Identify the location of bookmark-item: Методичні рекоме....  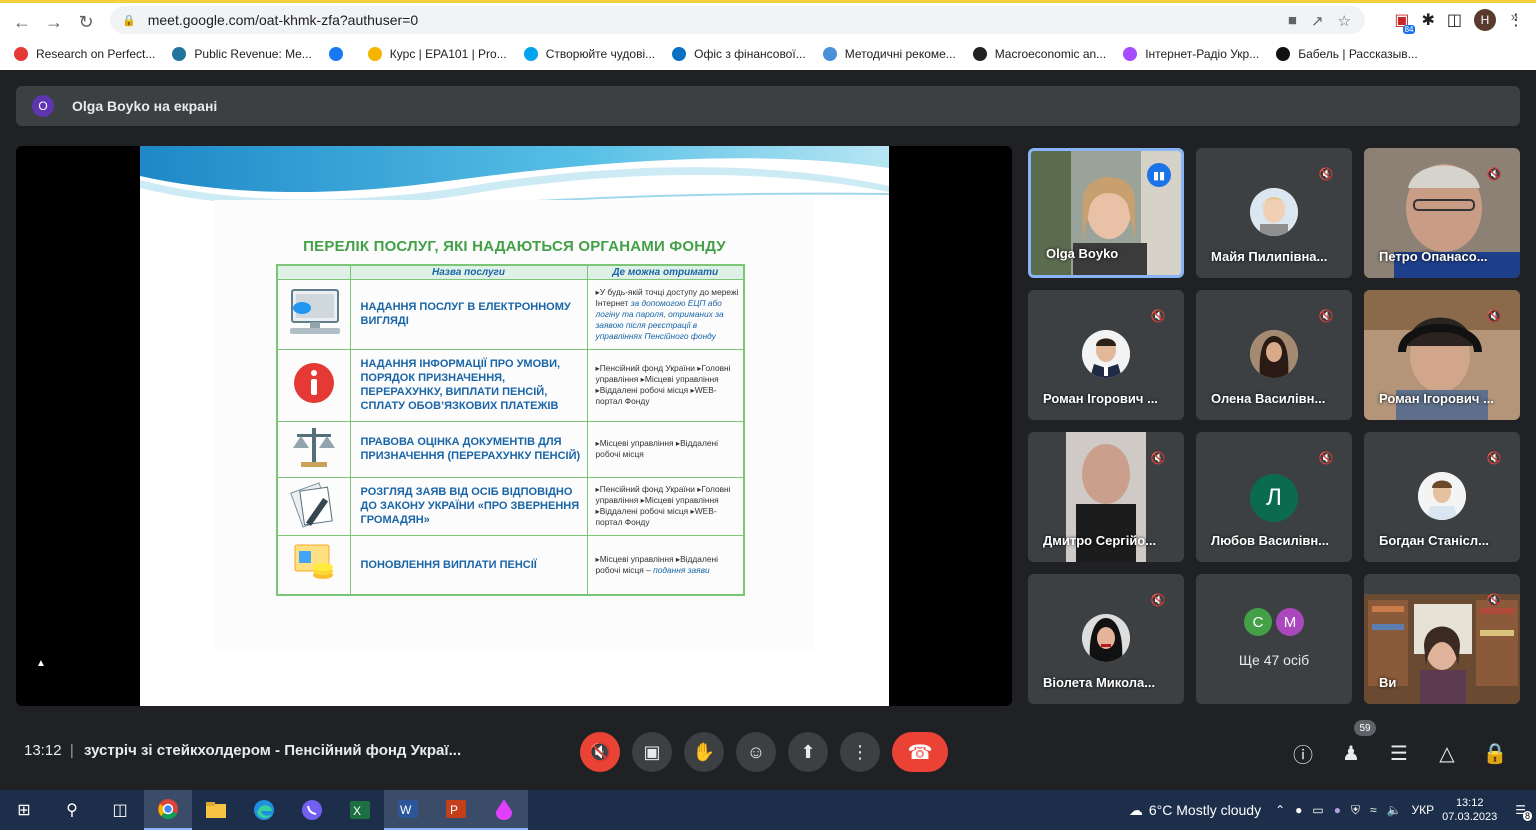
(889, 54).